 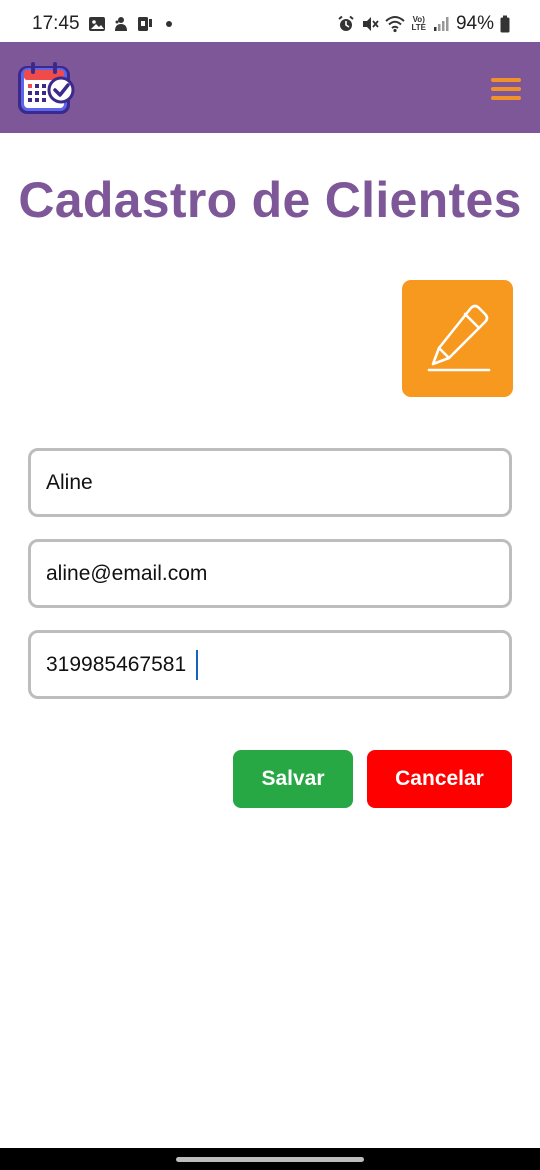 What do you see at coordinates (346, 23) in the screenshot?
I see `alarm-icon` at bounding box center [346, 23].